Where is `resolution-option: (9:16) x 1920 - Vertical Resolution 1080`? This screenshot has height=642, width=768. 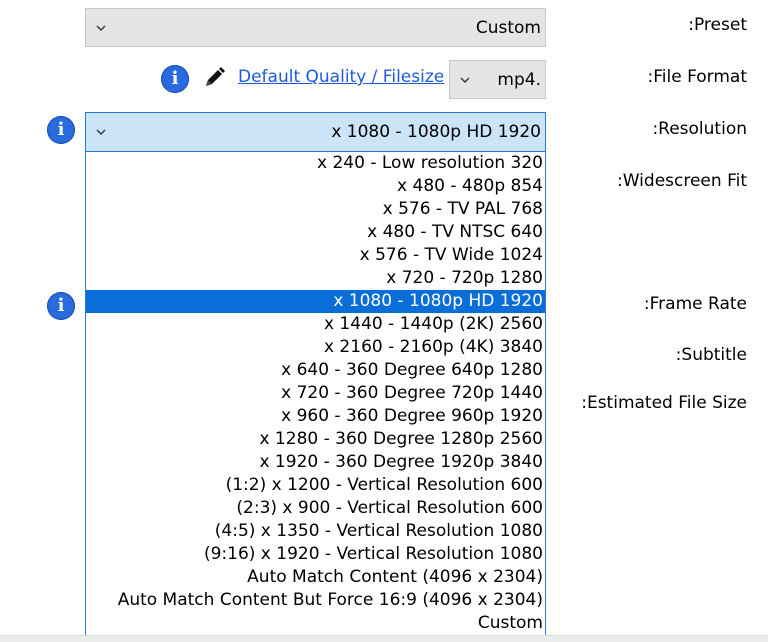 resolution-option: (9:16) x 1920 - Vertical Resolution 1080 is located at coordinates (315, 554).